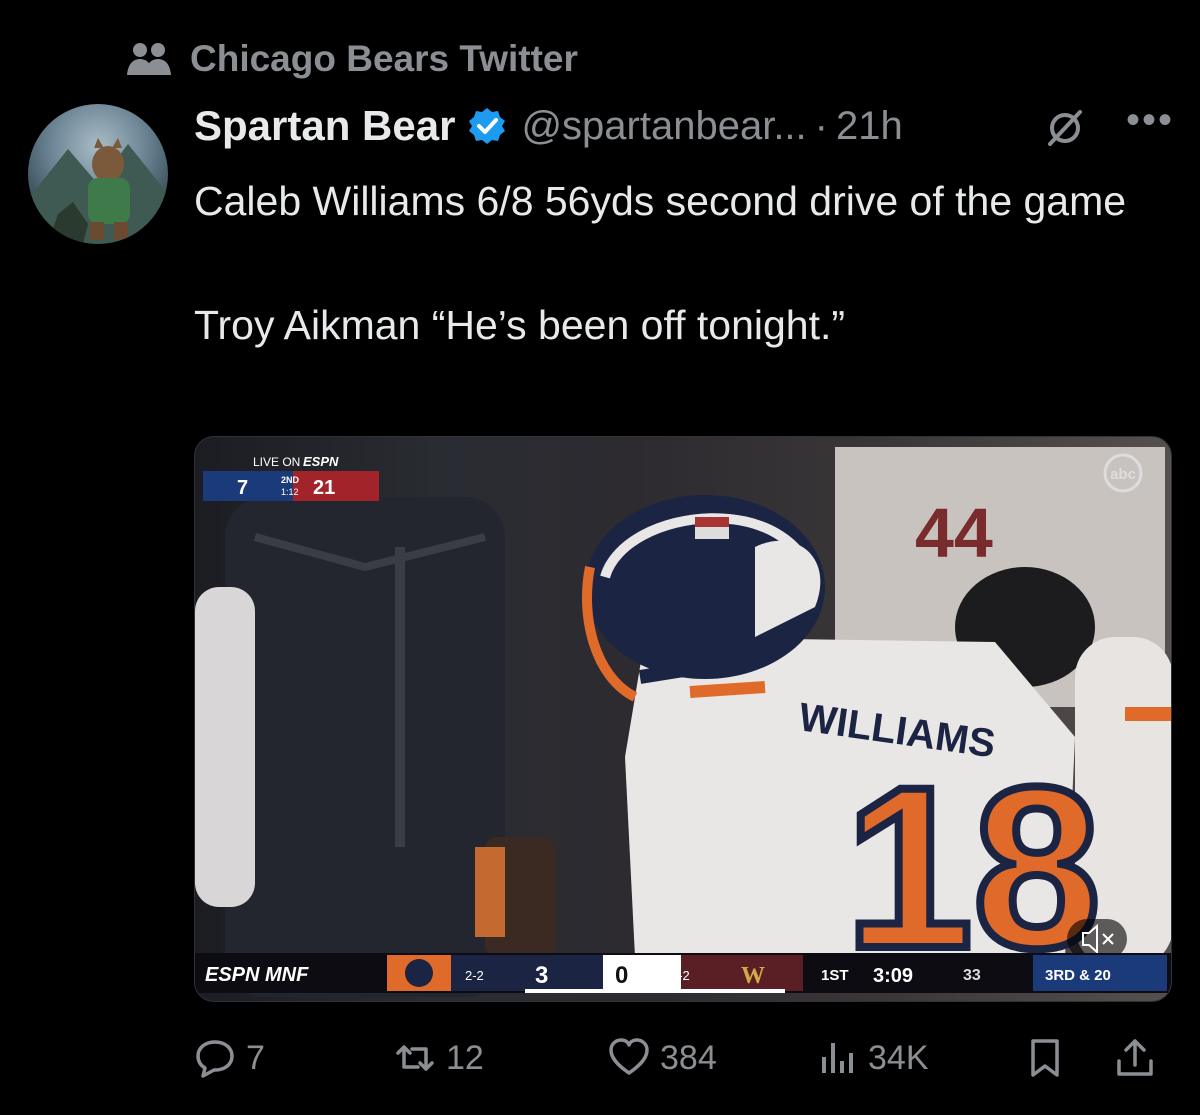  What do you see at coordinates (1078, 975) in the screenshot?
I see `down-distance: 3RD & 20` at bounding box center [1078, 975].